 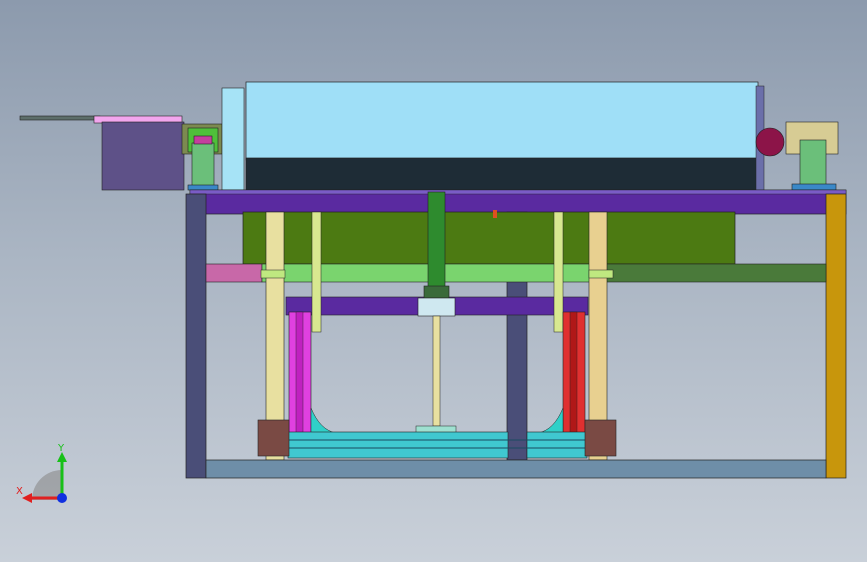 What do you see at coordinates (323, 420) in the screenshot?
I see `left-gusset` at bounding box center [323, 420].